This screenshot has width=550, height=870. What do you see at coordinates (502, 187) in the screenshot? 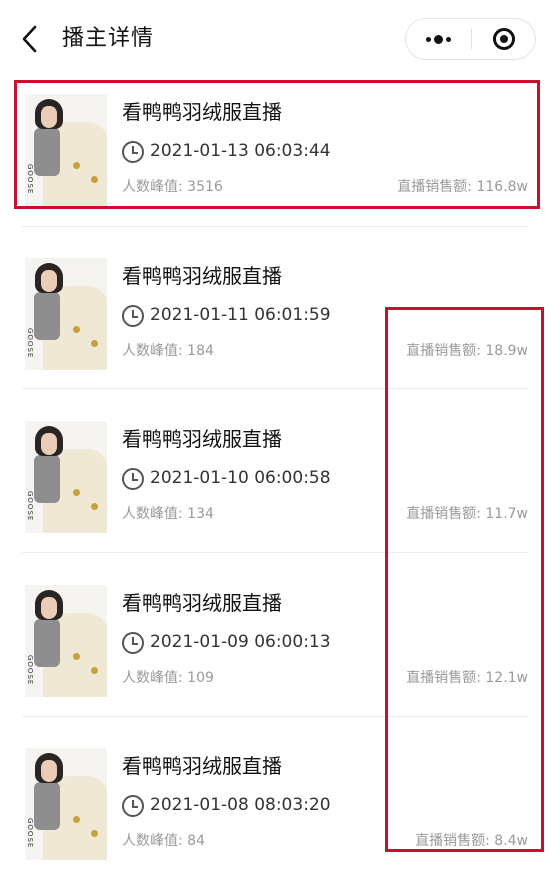
I see `sales-value: 116.8w` at bounding box center [502, 187].